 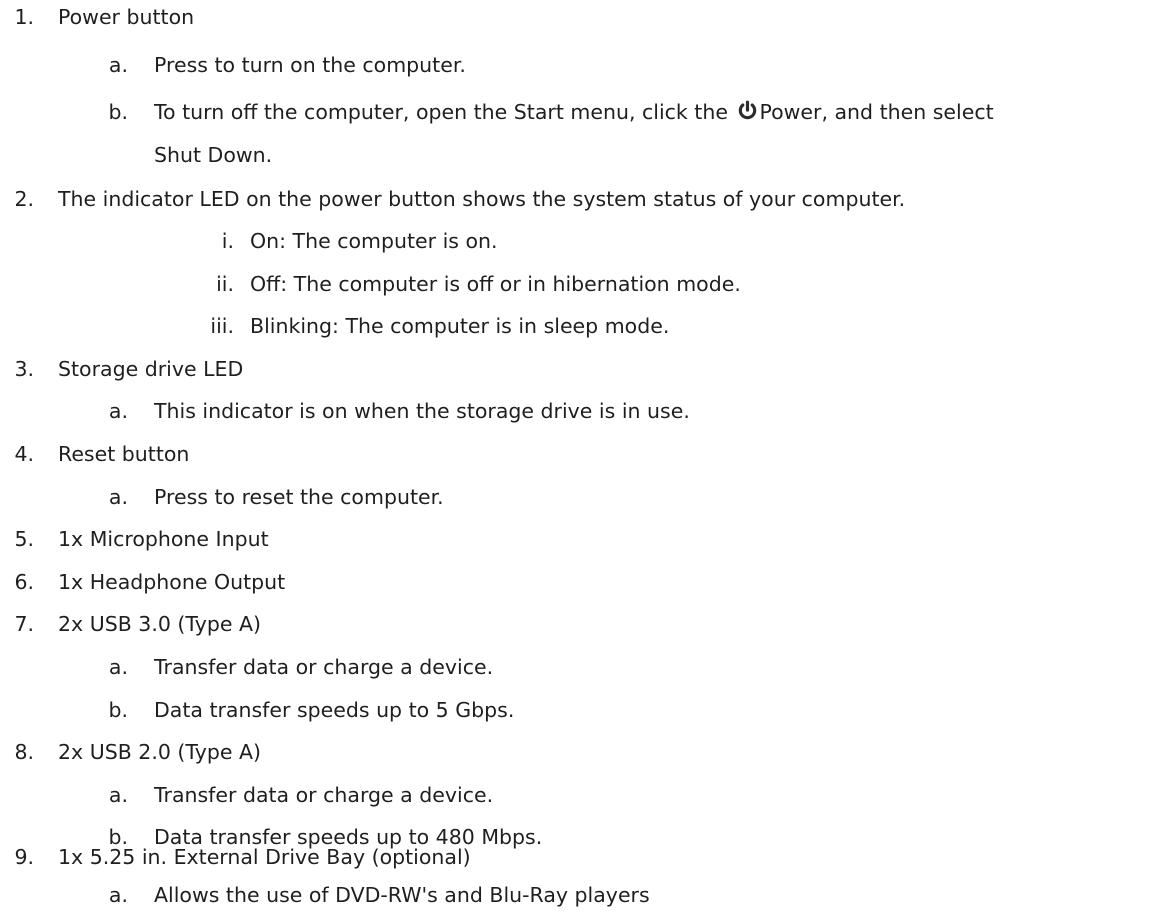 I want to click on list-marker: 7., so click(x=24, y=624).